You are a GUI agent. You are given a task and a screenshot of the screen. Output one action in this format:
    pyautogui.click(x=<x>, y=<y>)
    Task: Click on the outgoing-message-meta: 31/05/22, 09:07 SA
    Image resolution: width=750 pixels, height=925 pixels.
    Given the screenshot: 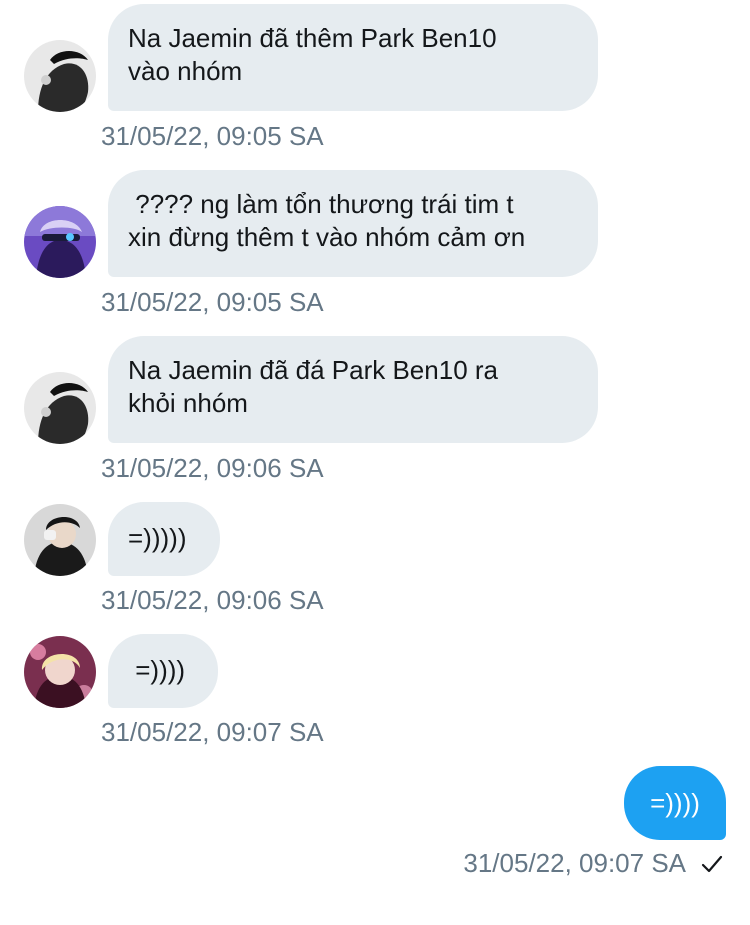 What is the action you would take?
    pyautogui.click(x=593, y=863)
    